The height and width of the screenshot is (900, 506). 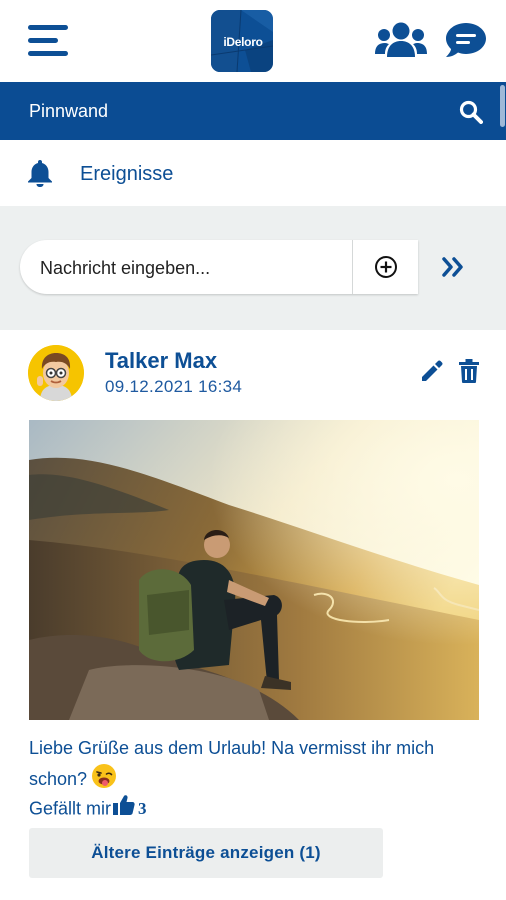 I want to click on app-logo: iDeloro, so click(x=242, y=41).